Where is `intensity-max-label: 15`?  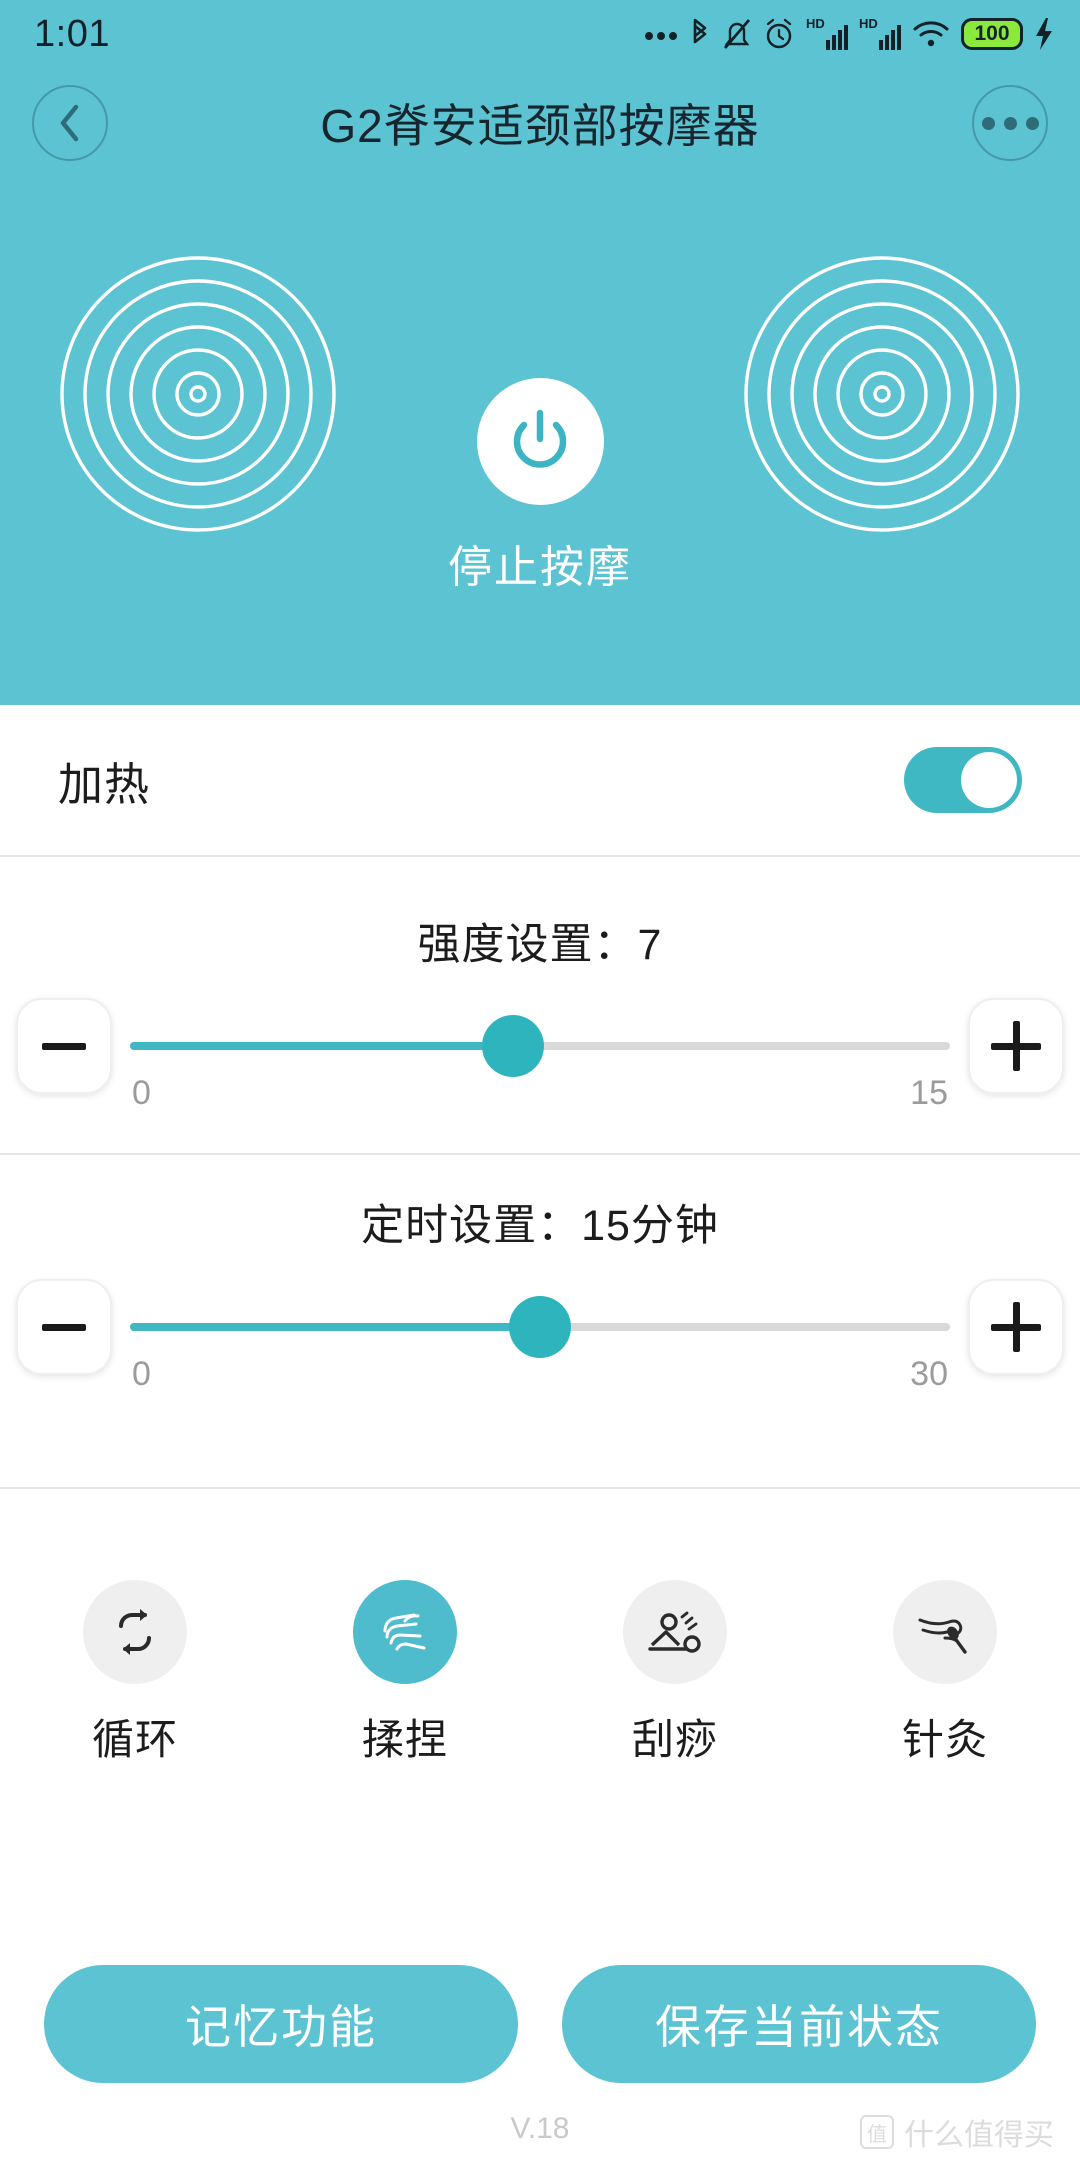 intensity-max-label: 15 is located at coordinates (929, 1093).